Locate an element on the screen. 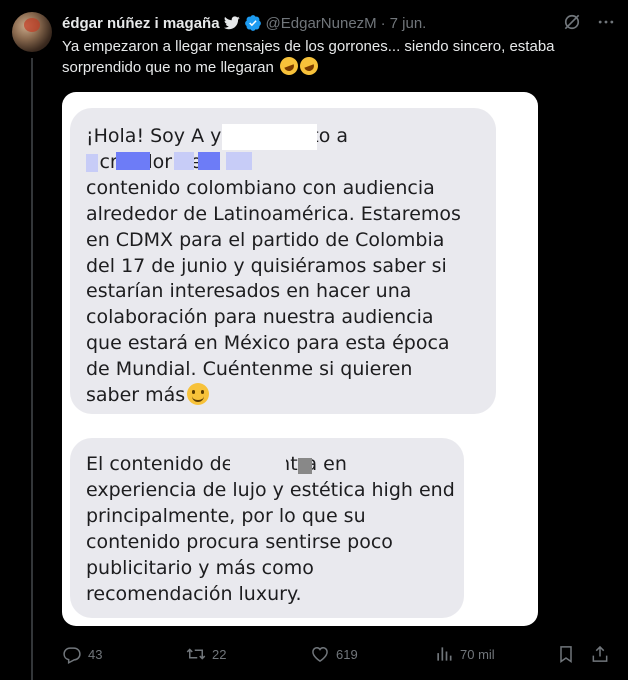  retweet-count: 22 is located at coordinates (219, 654).